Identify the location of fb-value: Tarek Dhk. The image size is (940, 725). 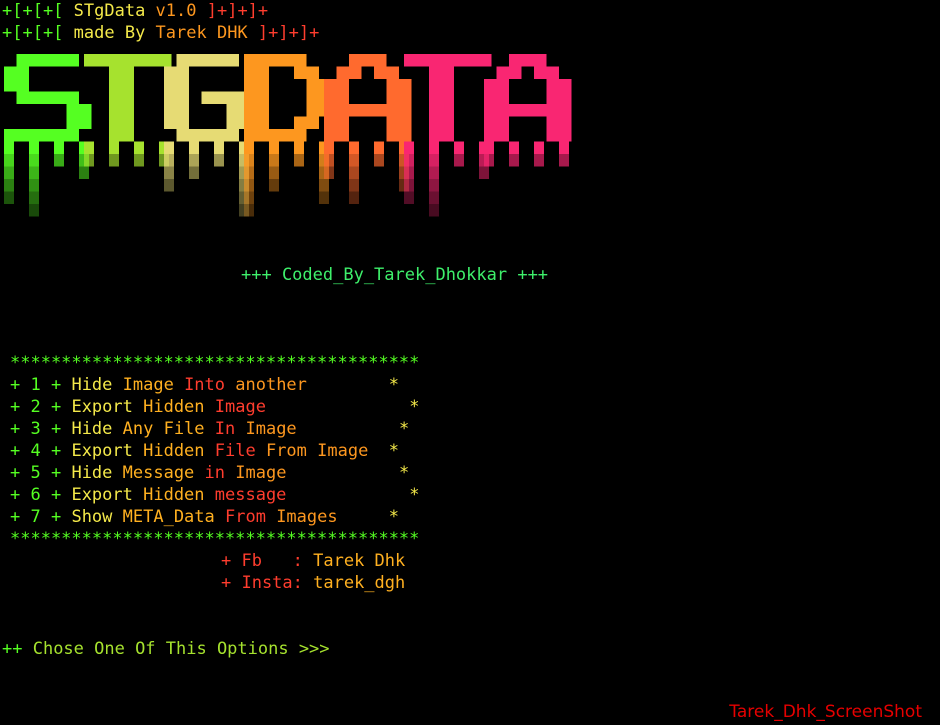
(354, 561).